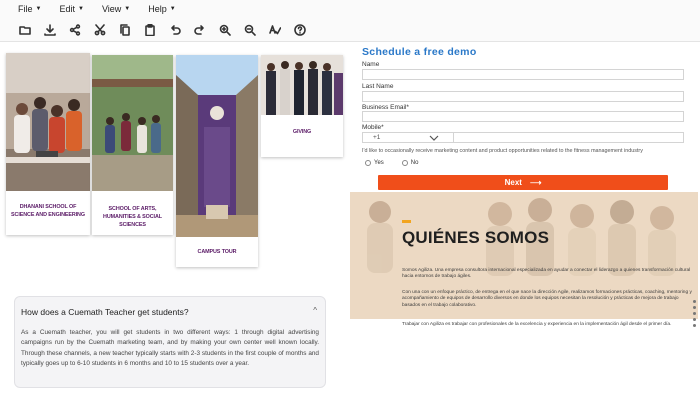 The height and width of the screenshot is (400, 700). Describe the element at coordinates (350, 9) in the screenshot. I see `menu-bar: File ▼ Edit ▼ View ▼ Help ▼` at that location.